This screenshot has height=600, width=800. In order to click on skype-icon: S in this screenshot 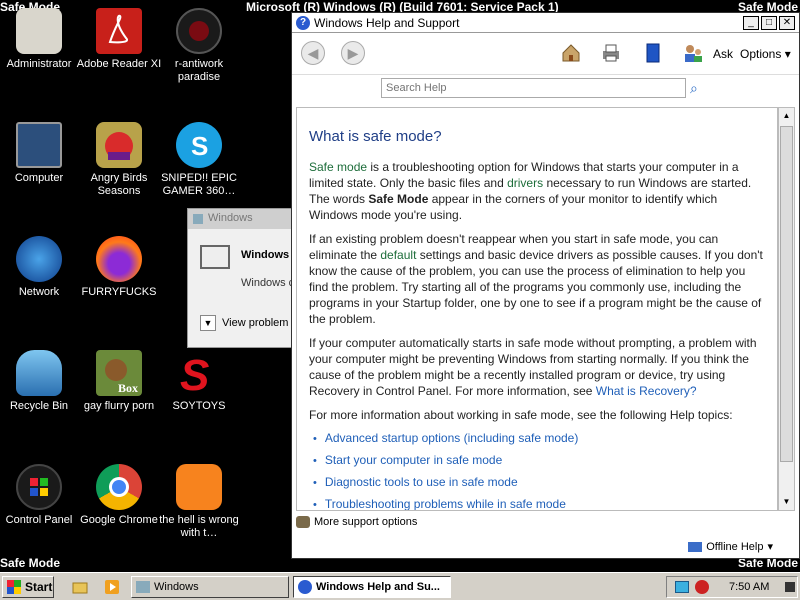, I will do `click(199, 145)`.